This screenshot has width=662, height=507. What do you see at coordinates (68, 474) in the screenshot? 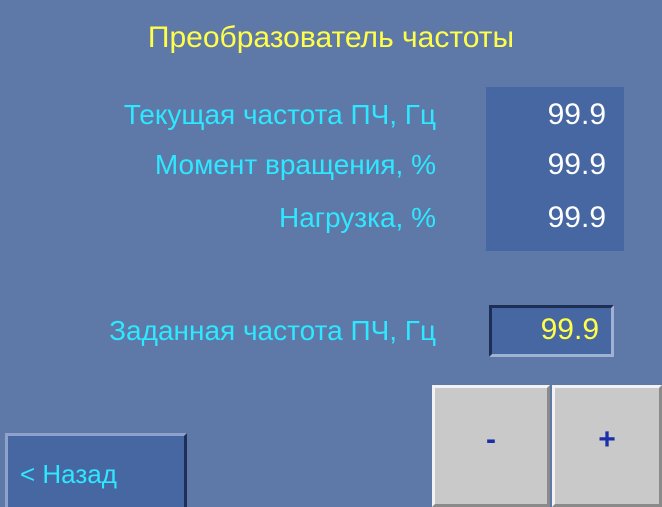
I see `back-button-label: < Назад` at bounding box center [68, 474].